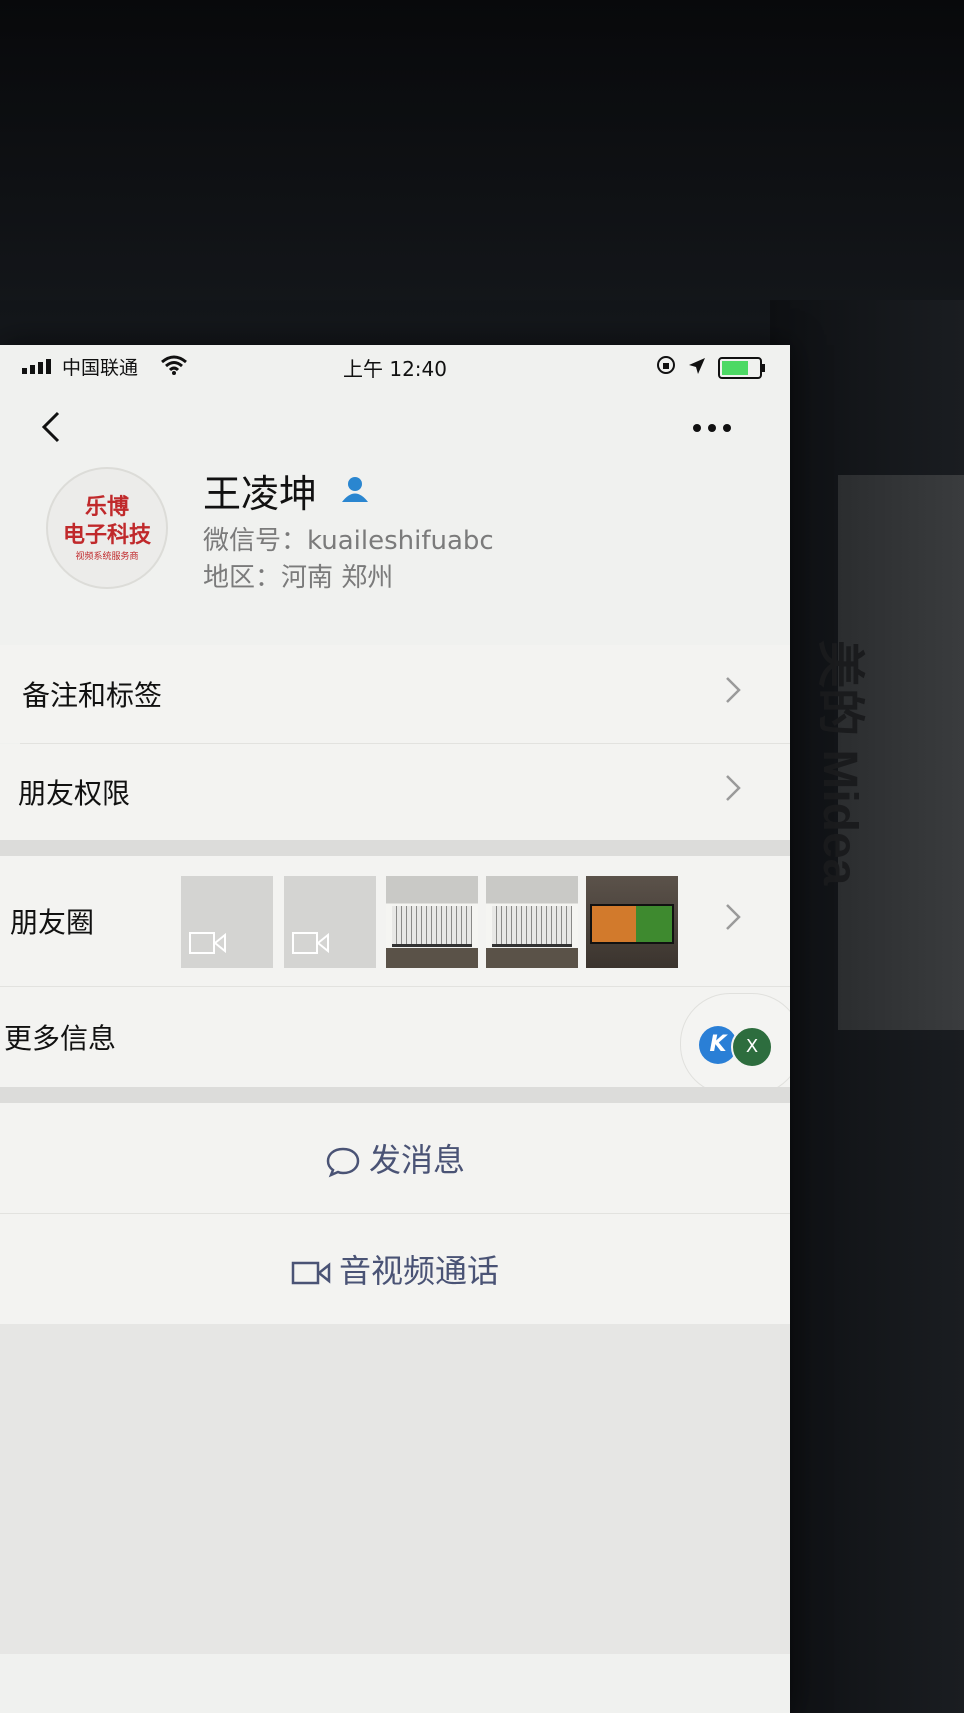  Describe the element at coordinates (343, 1162) in the screenshot. I see `chat-bubble-icon` at that location.